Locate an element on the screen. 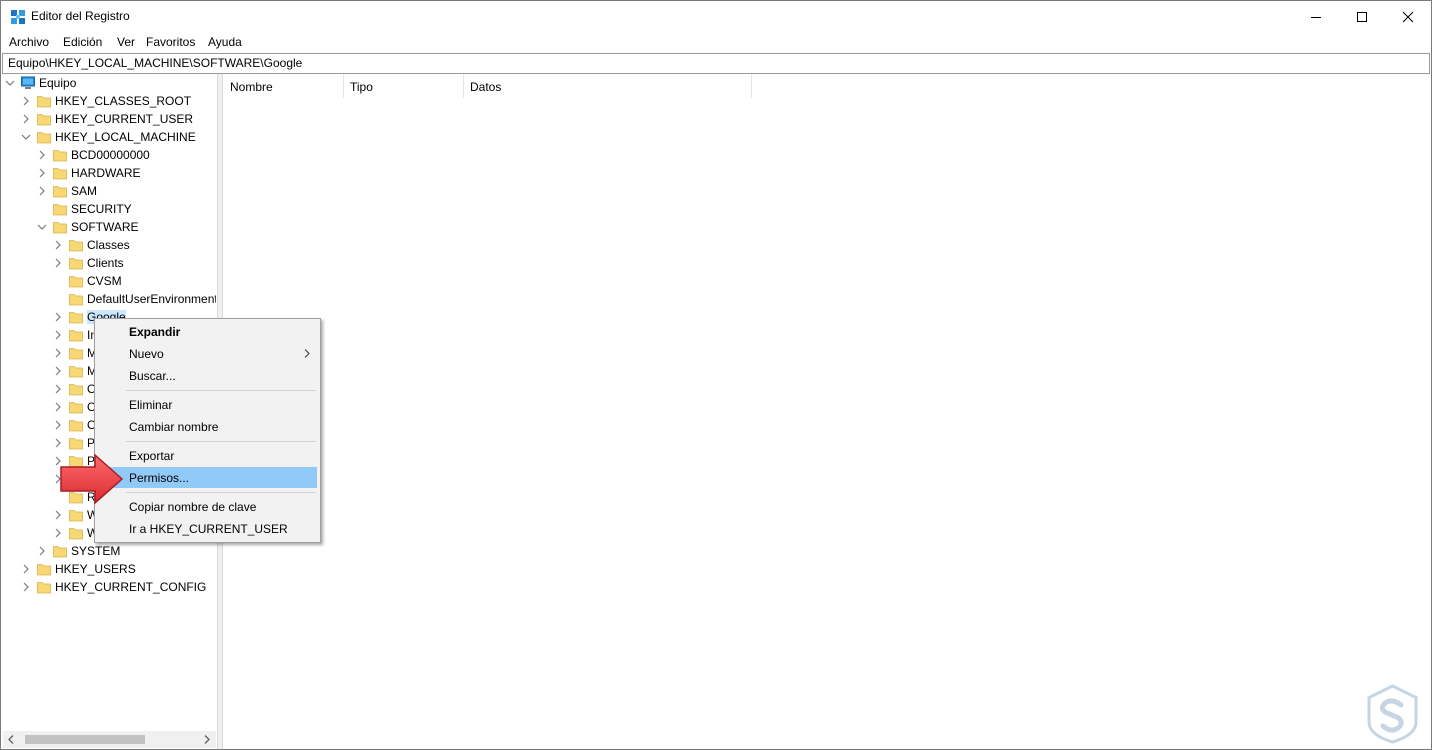 The height and width of the screenshot is (750, 1432). menu-ver: Ver is located at coordinates (126, 42).